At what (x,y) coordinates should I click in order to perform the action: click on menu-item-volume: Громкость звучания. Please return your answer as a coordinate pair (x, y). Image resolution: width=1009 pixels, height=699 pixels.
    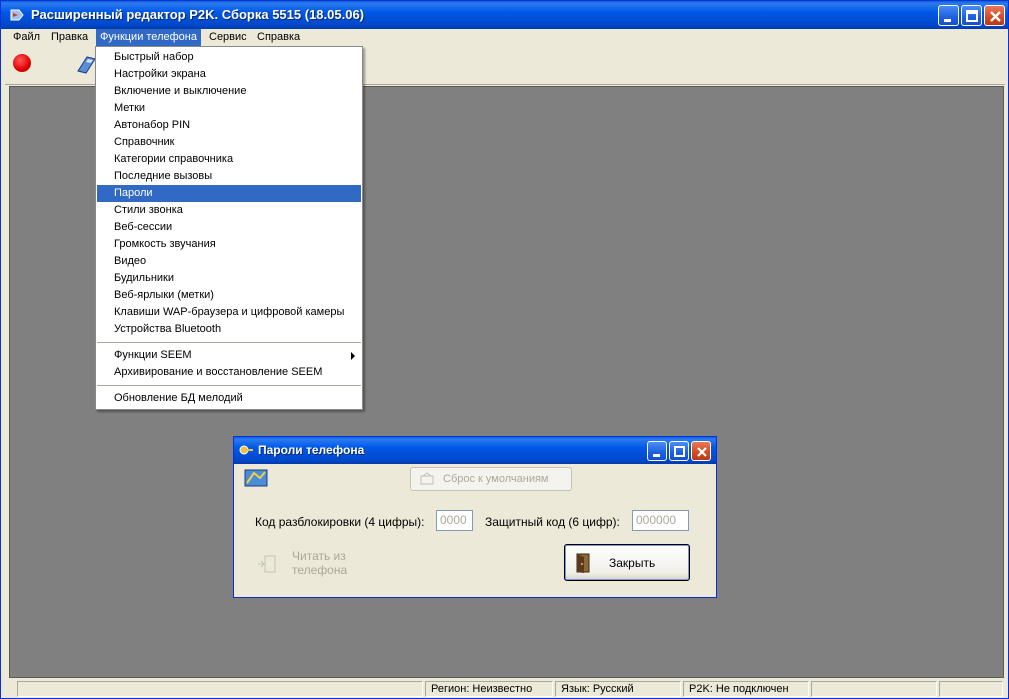
    Looking at the image, I should click on (229, 244).